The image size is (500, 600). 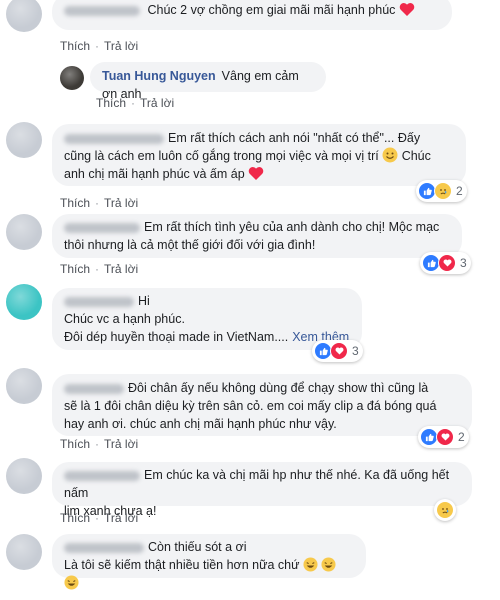 I want to click on comment-line: anh chị mãi hạnh phúc và ấm áp, so click(x=259, y=174).